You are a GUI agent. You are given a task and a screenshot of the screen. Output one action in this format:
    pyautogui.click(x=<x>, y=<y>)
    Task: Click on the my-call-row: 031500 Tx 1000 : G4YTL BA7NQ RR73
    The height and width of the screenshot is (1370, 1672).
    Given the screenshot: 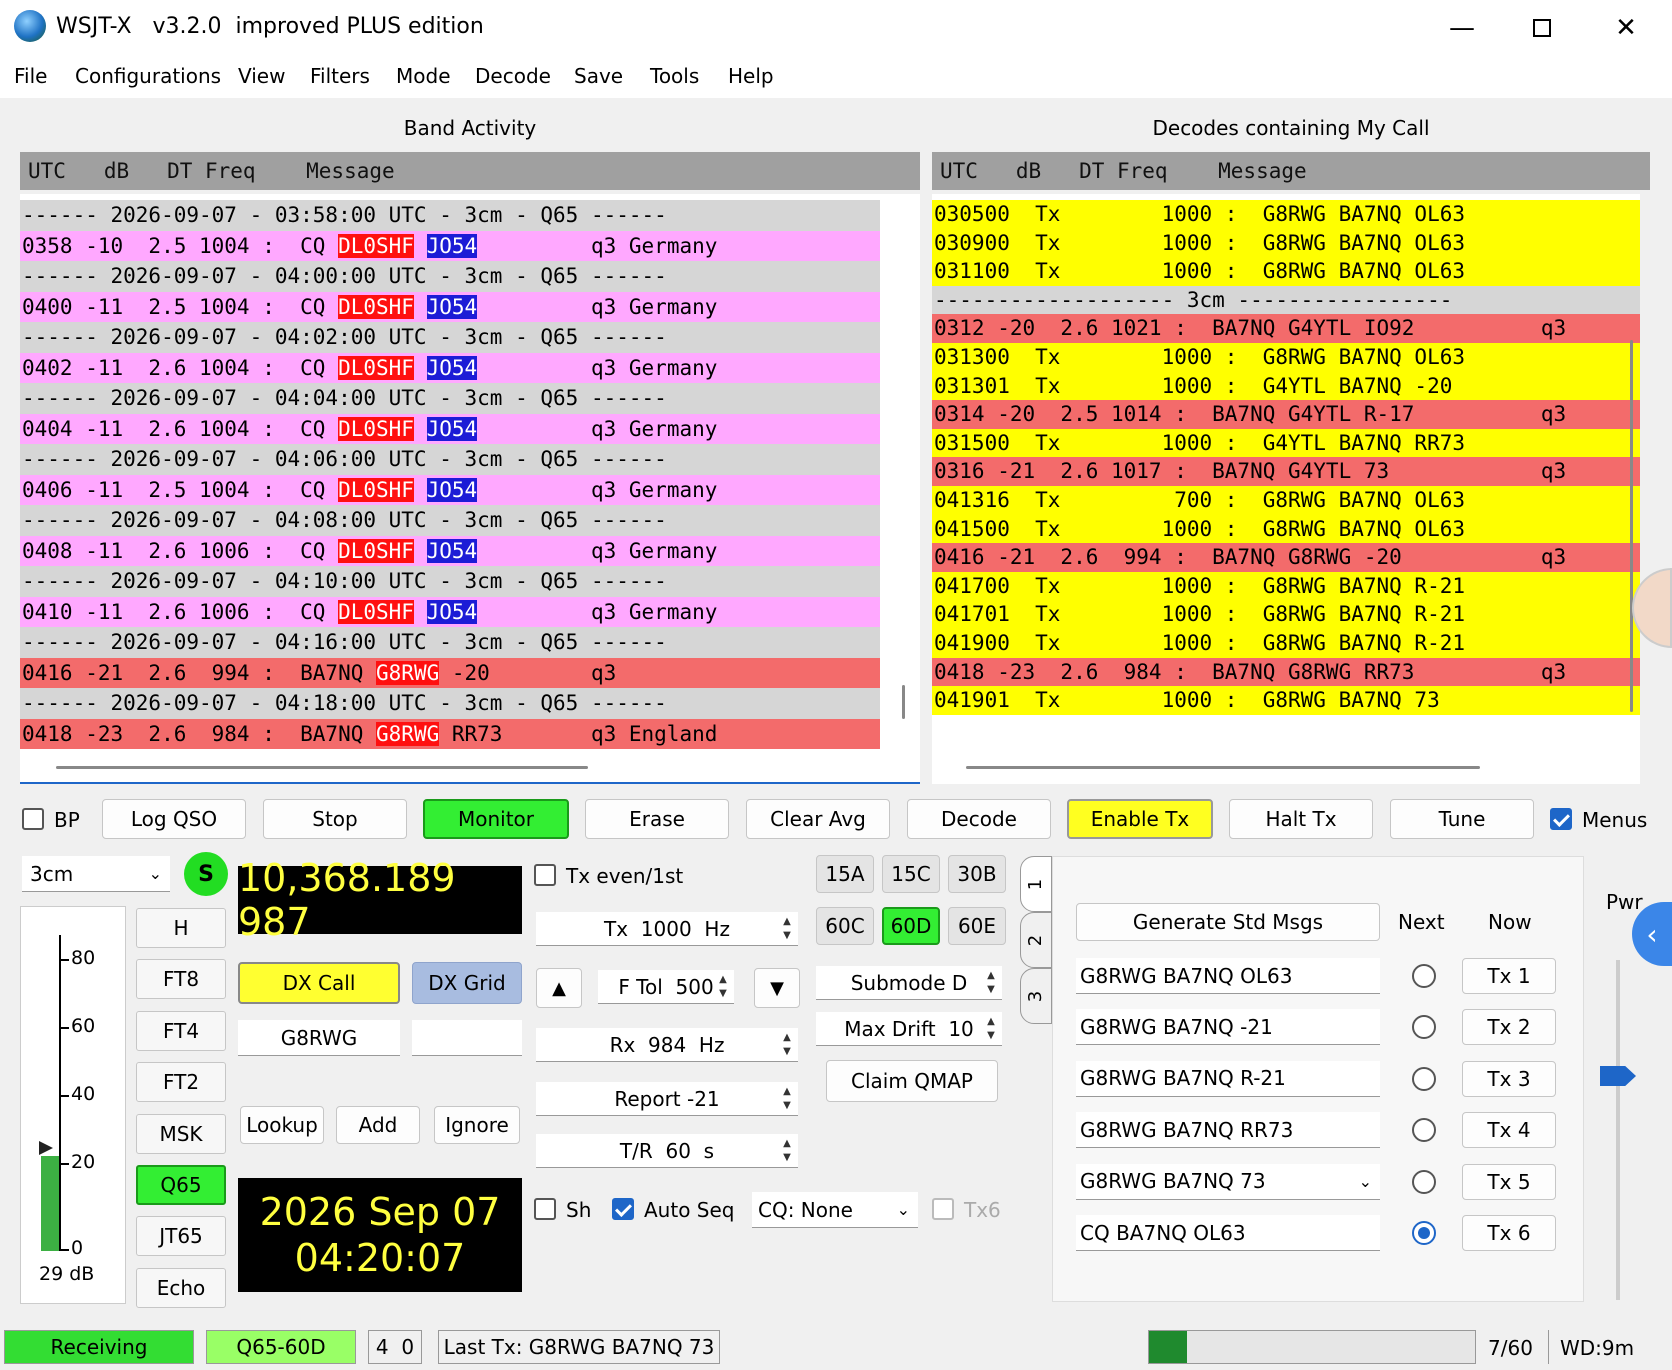 What is the action you would take?
    pyautogui.click(x=1286, y=443)
    